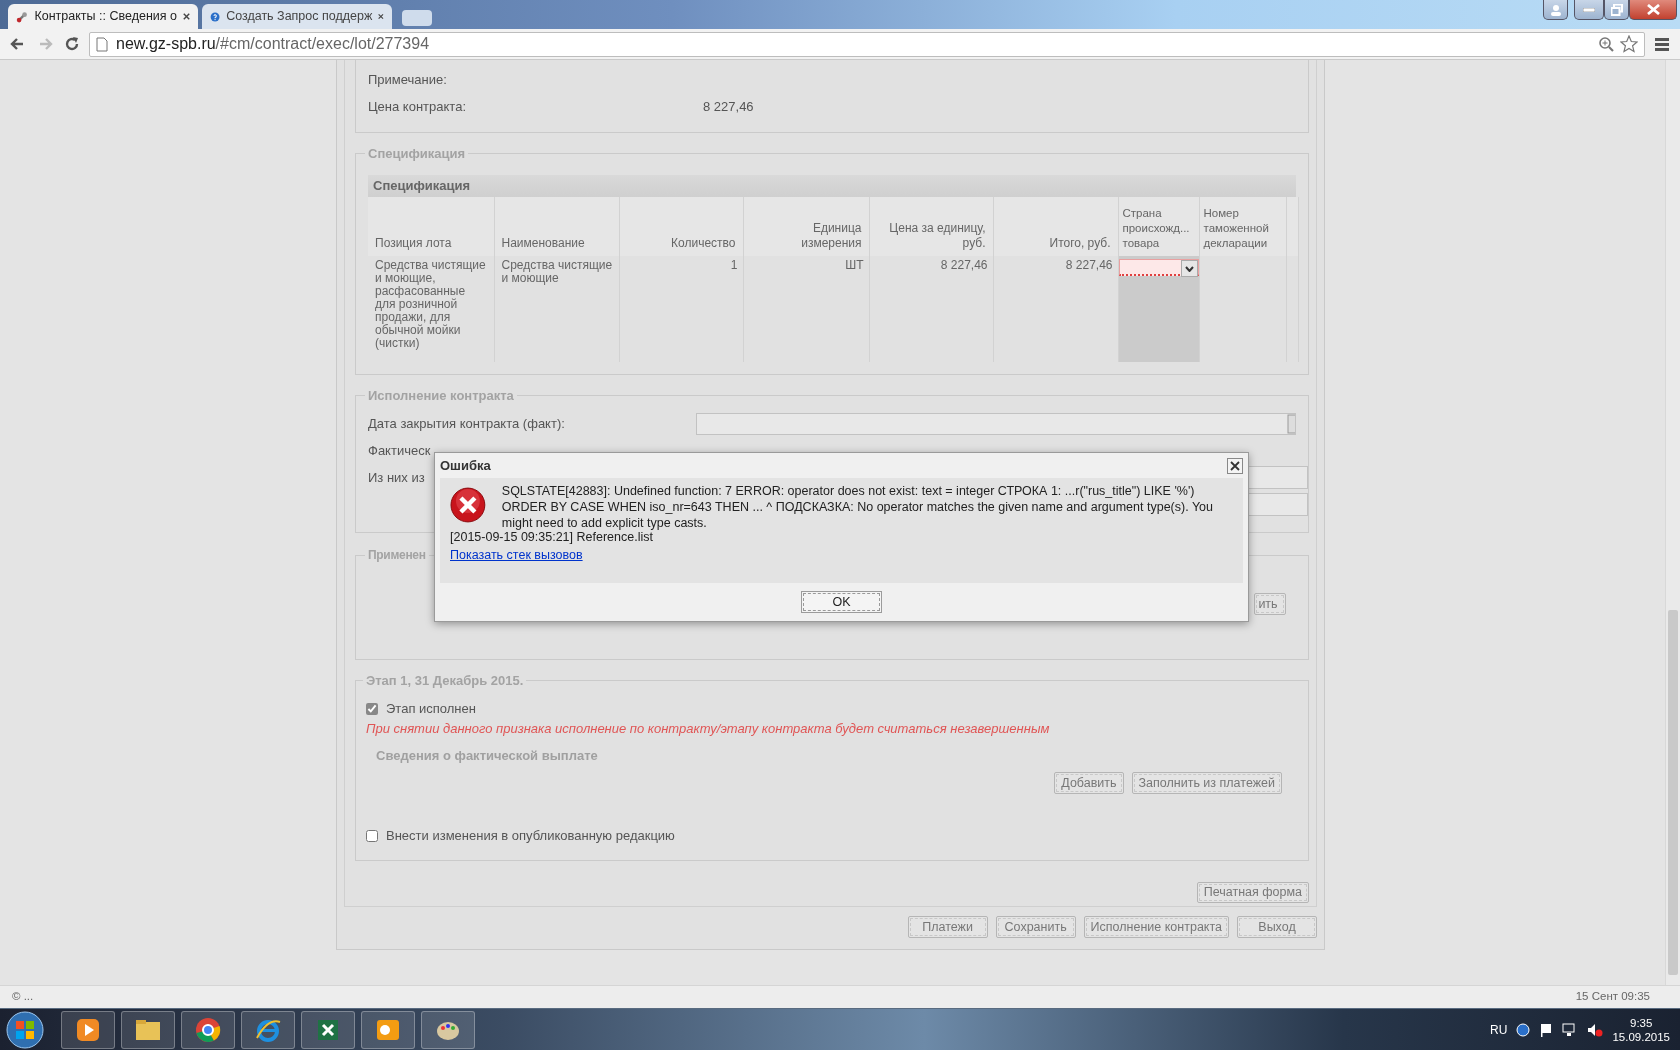 The height and width of the screenshot is (1050, 1680). I want to click on tab-title: Создать Запрос поддерж, so click(299, 17).